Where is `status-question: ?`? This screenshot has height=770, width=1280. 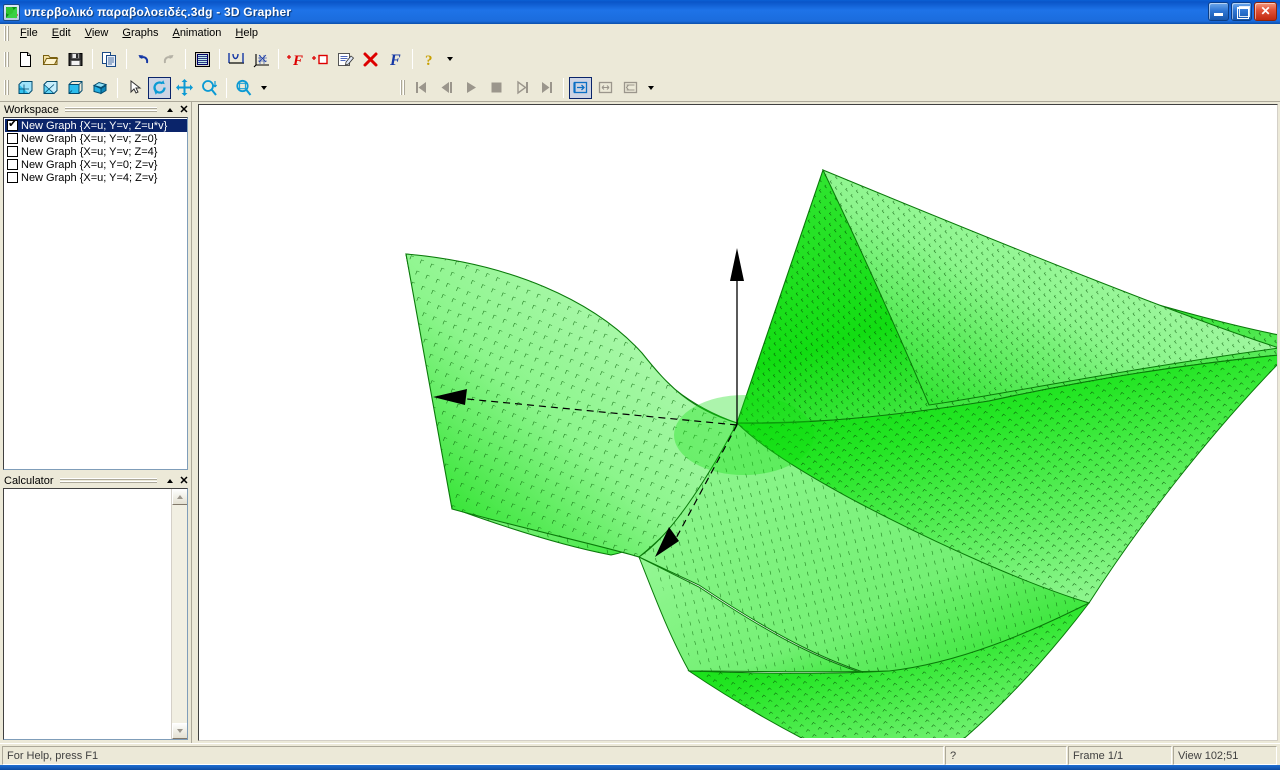 status-question: ? is located at coordinates (1006, 755).